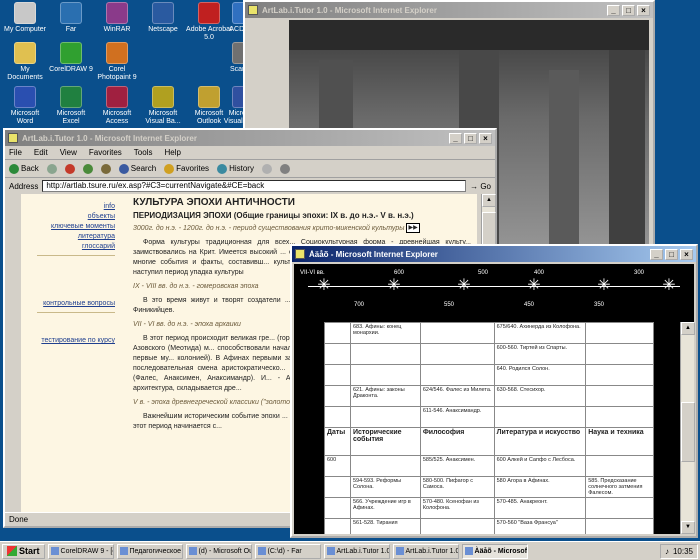 The image size is (700, 560). What do you see at coordinates (385, 333) in the screenshot?
I see `table-cell: 683. Афины: конец монархии.` at bounding box center [385, 333].